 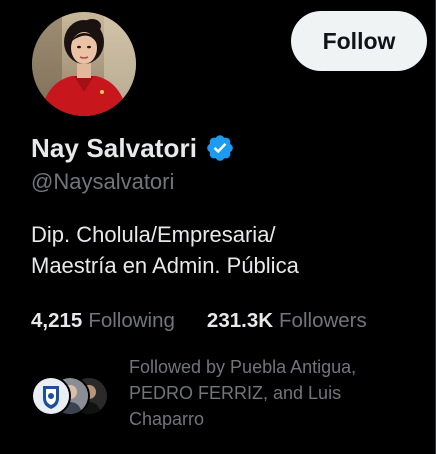 I want to click on name-row: Nay Salvatori, so click(x=133, y=148).